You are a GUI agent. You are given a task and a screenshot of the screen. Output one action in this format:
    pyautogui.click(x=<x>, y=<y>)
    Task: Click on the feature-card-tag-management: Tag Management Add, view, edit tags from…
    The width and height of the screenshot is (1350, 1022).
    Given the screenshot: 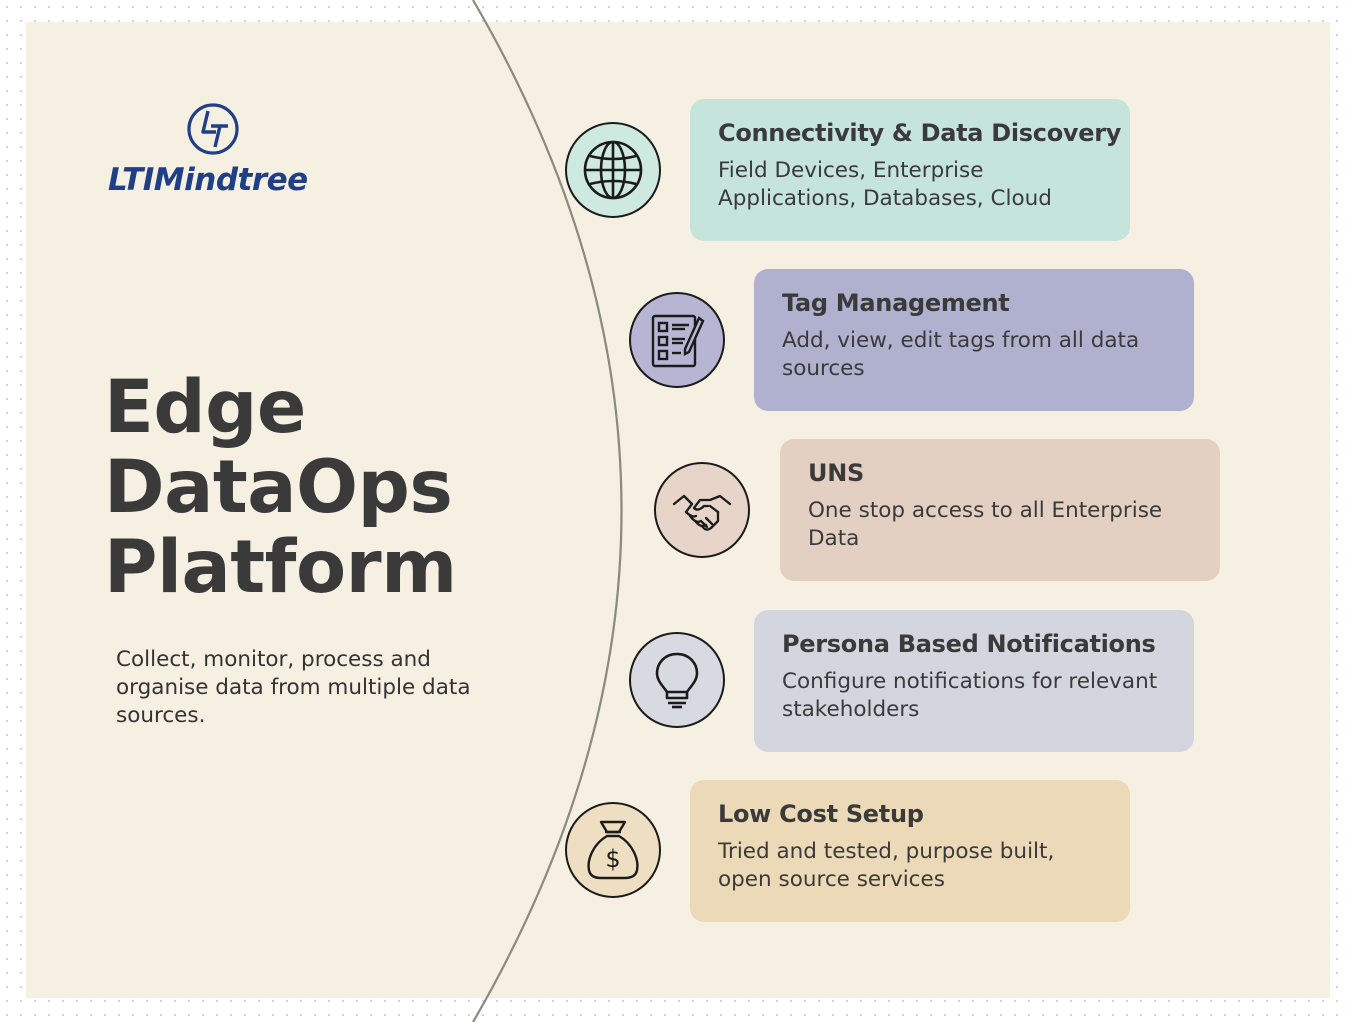 What is the action you would take?
    pyautogui.click(x=974, y=340)
    